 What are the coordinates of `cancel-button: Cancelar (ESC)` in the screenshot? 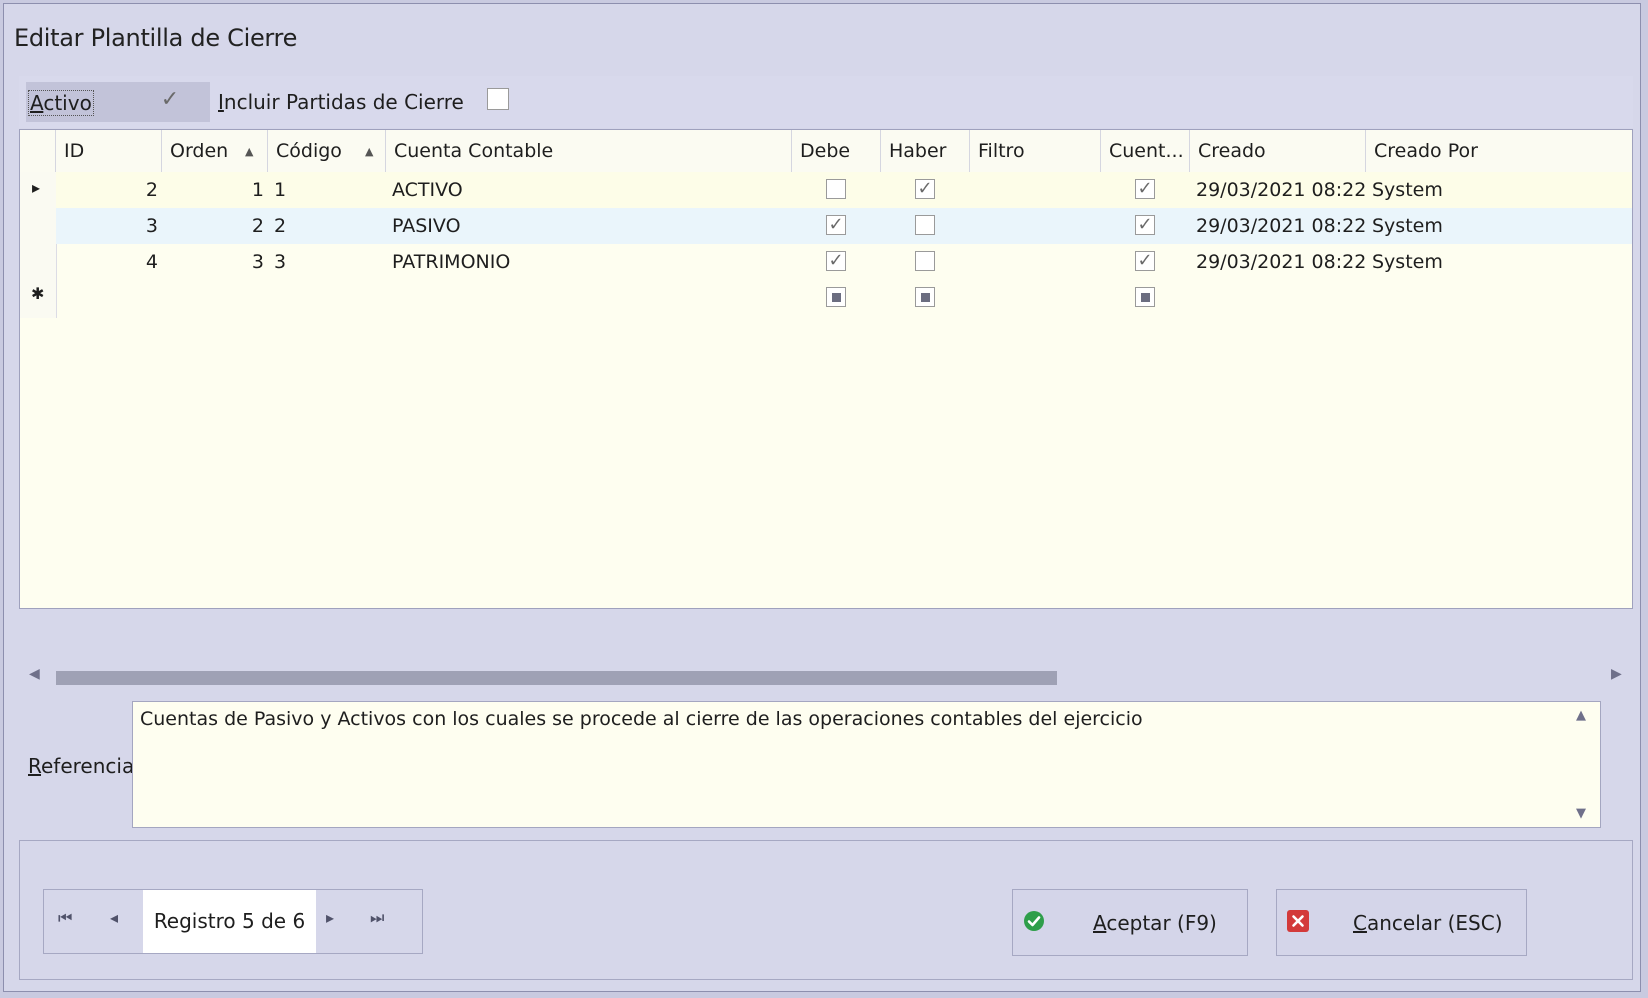 It's located at (1401, 922).